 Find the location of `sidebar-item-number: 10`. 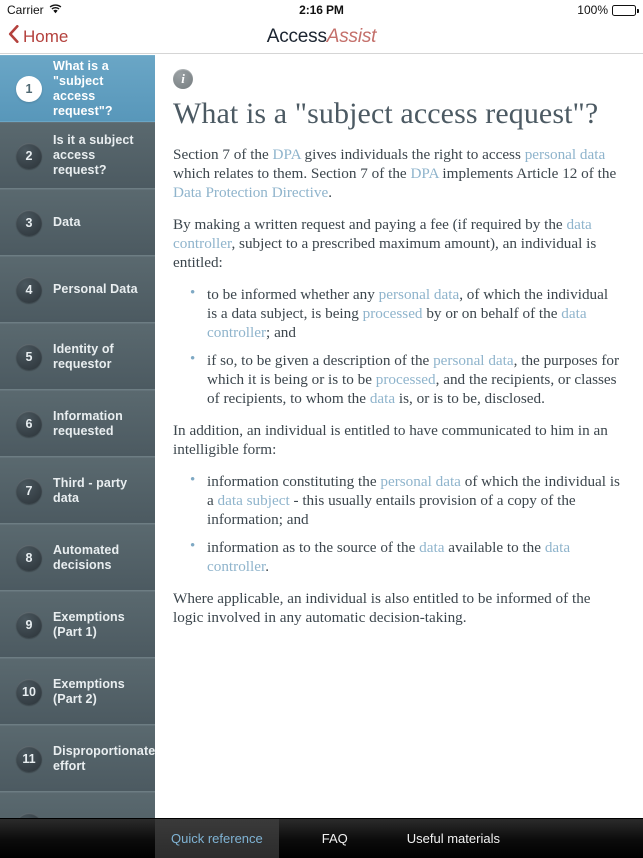

sidebar-item-number: 10 is located at coordinates (29, 691).